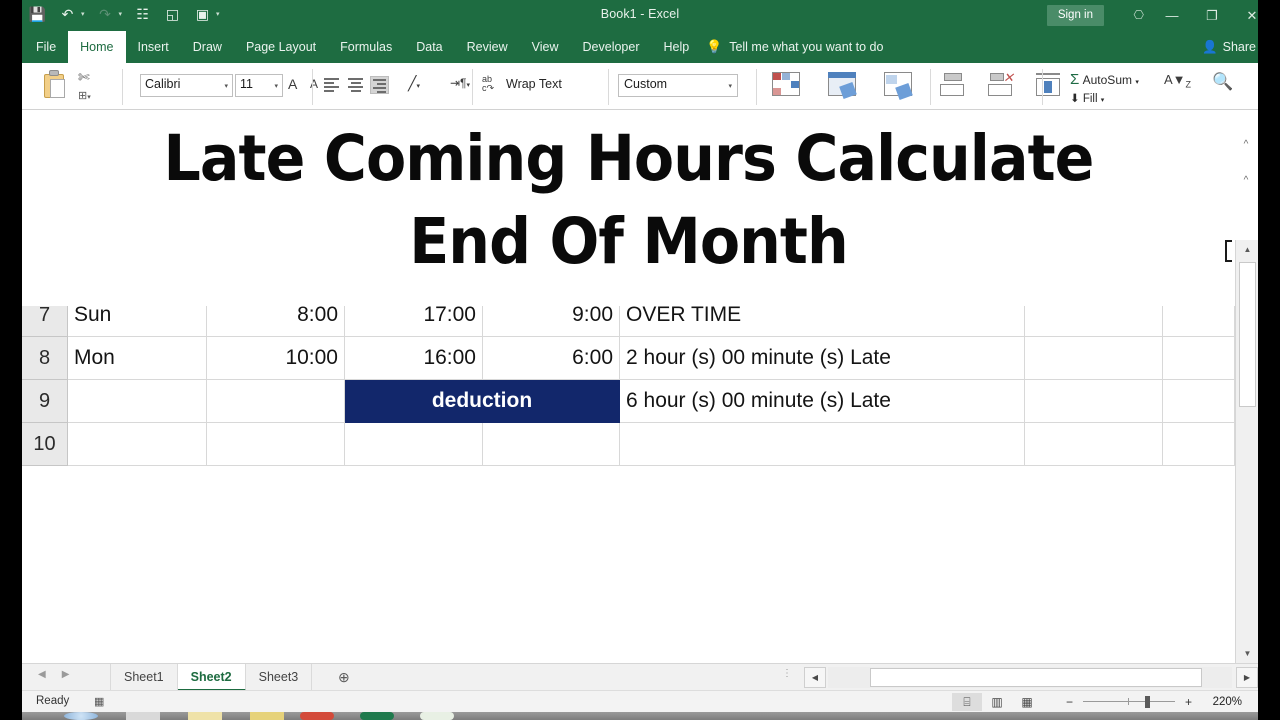 The height and width of the screenshot is (720, 1280). I want to click on sheet-tab-sheet1: Sheet1, so click(144, 677).